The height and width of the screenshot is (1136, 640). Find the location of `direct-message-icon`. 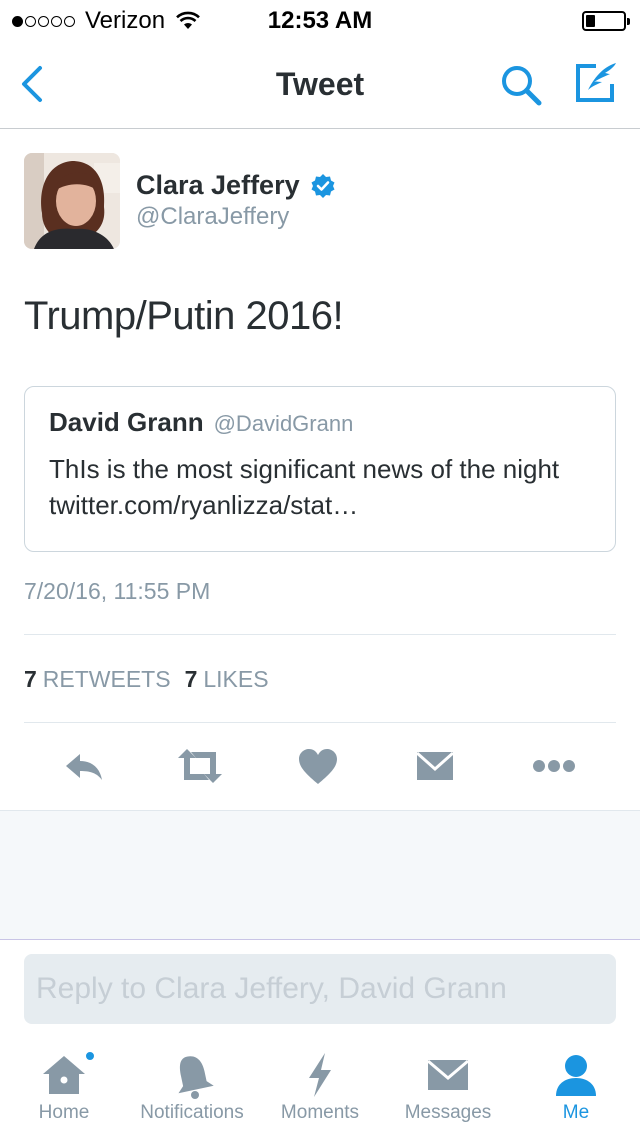

direct-message-icon is located at coordinates (435, 766).